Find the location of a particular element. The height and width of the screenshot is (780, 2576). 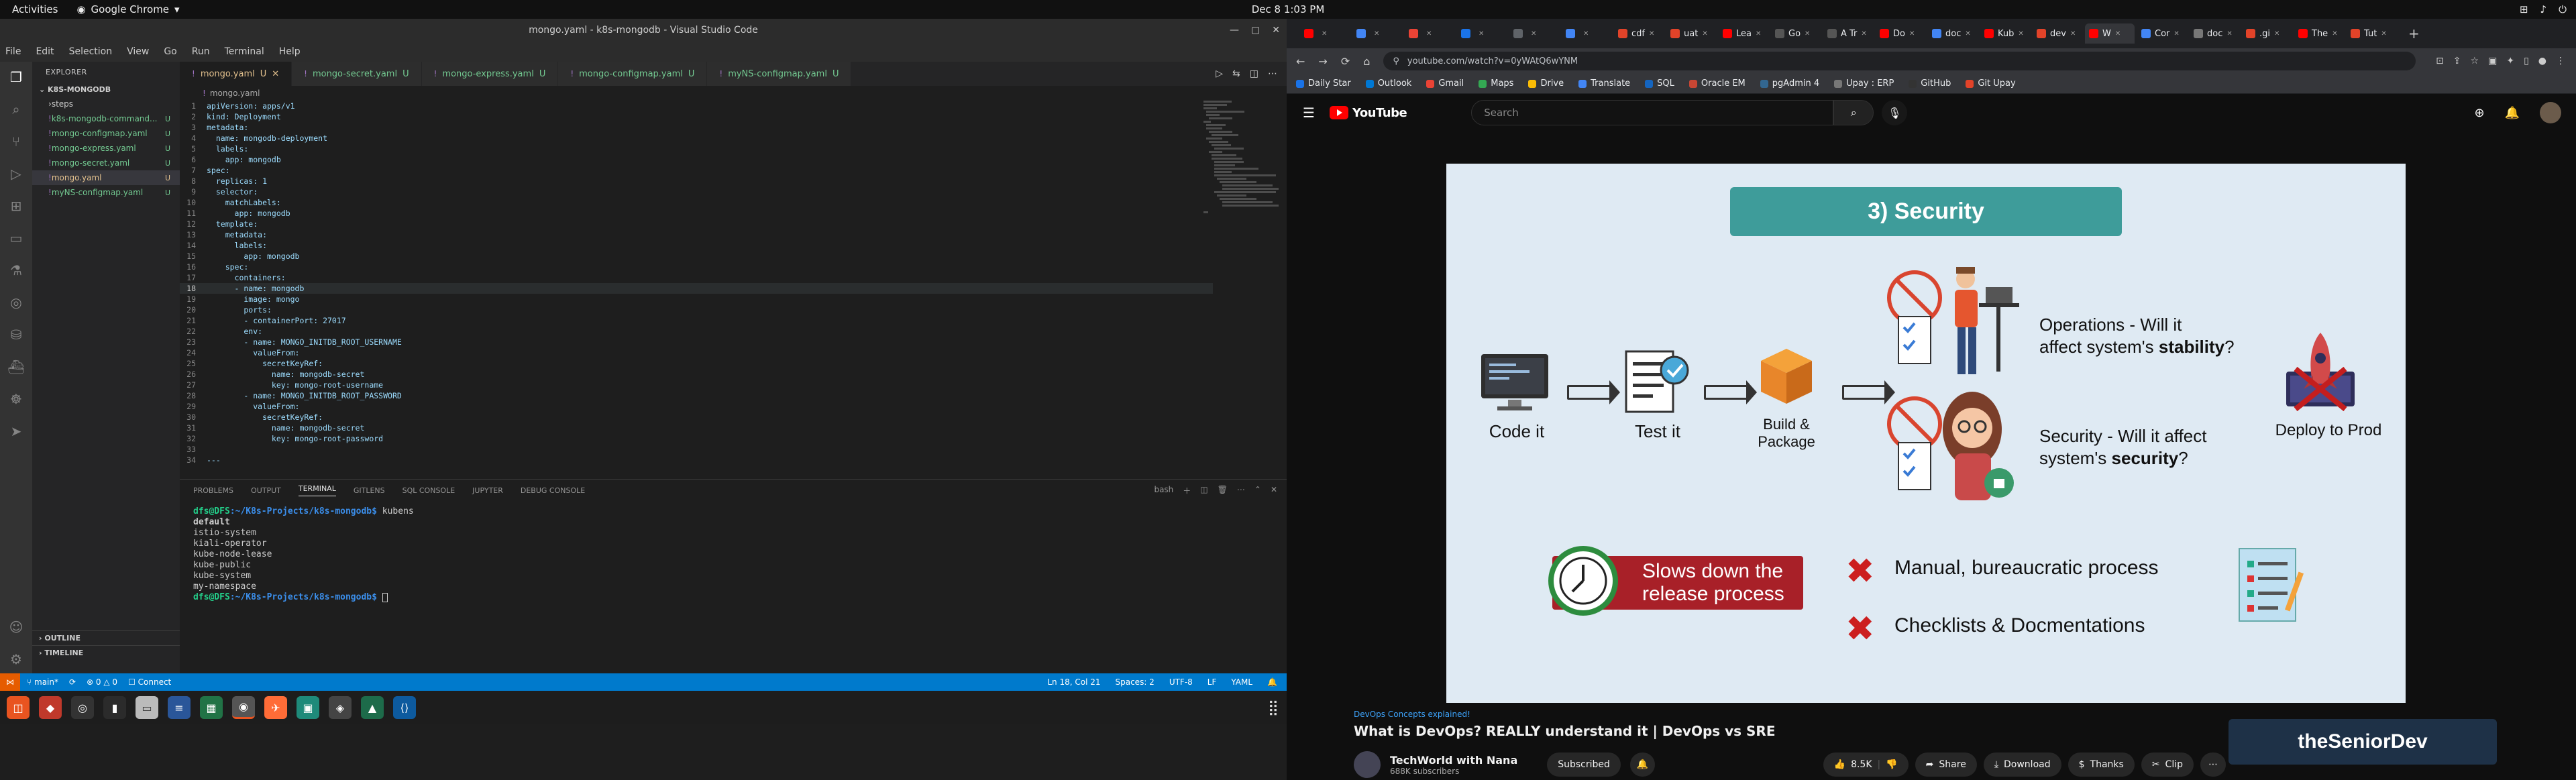

settings-gear-icon: ⚙ is located at coordinates (16, 659).